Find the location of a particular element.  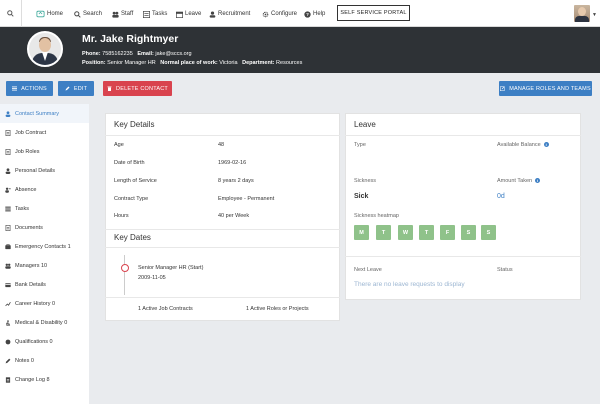

person-icon is located at coordinates (8, 170).